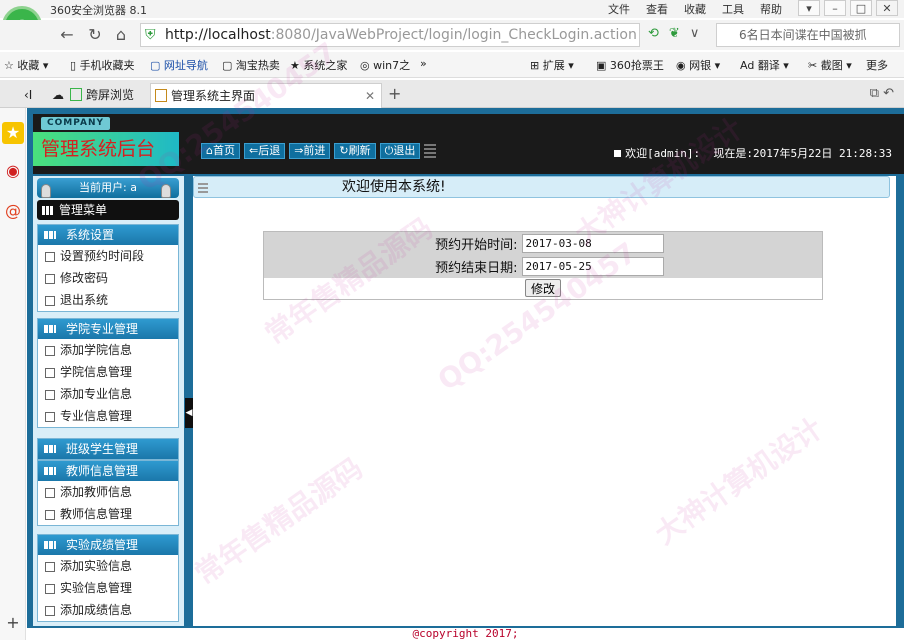  What do you see at coordinates (108, 394) in the screenshot?
I see `menu-item-add-major: 添加专业信息` at bounding box center [108, 394].